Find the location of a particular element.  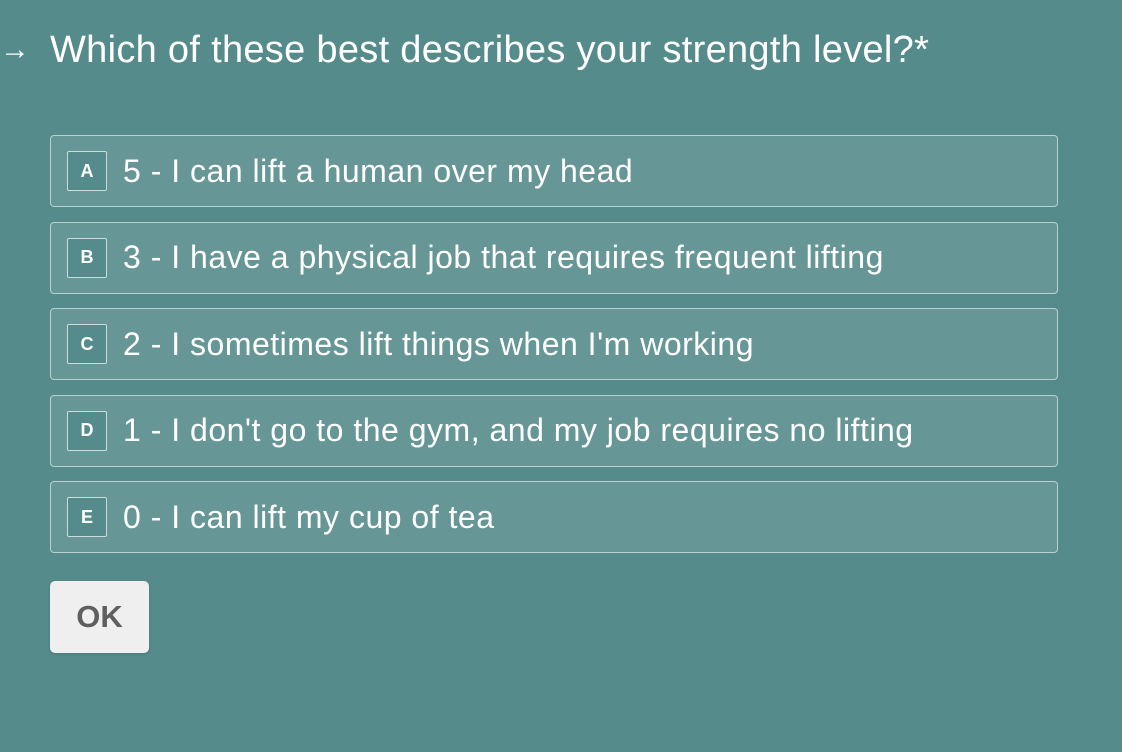

option-key-b: B is located at coordinates (87, 257).